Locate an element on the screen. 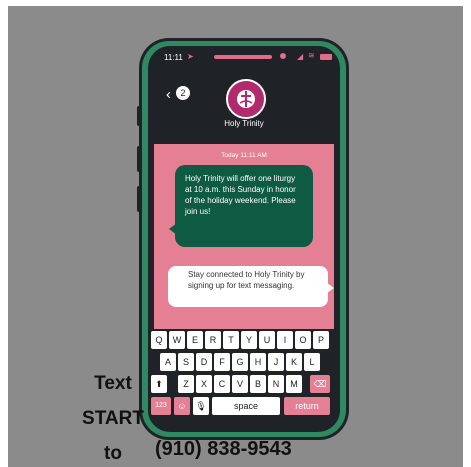 This screenshot has width=471, height=467. church-logo-icon is located at coordinates (246, 99).